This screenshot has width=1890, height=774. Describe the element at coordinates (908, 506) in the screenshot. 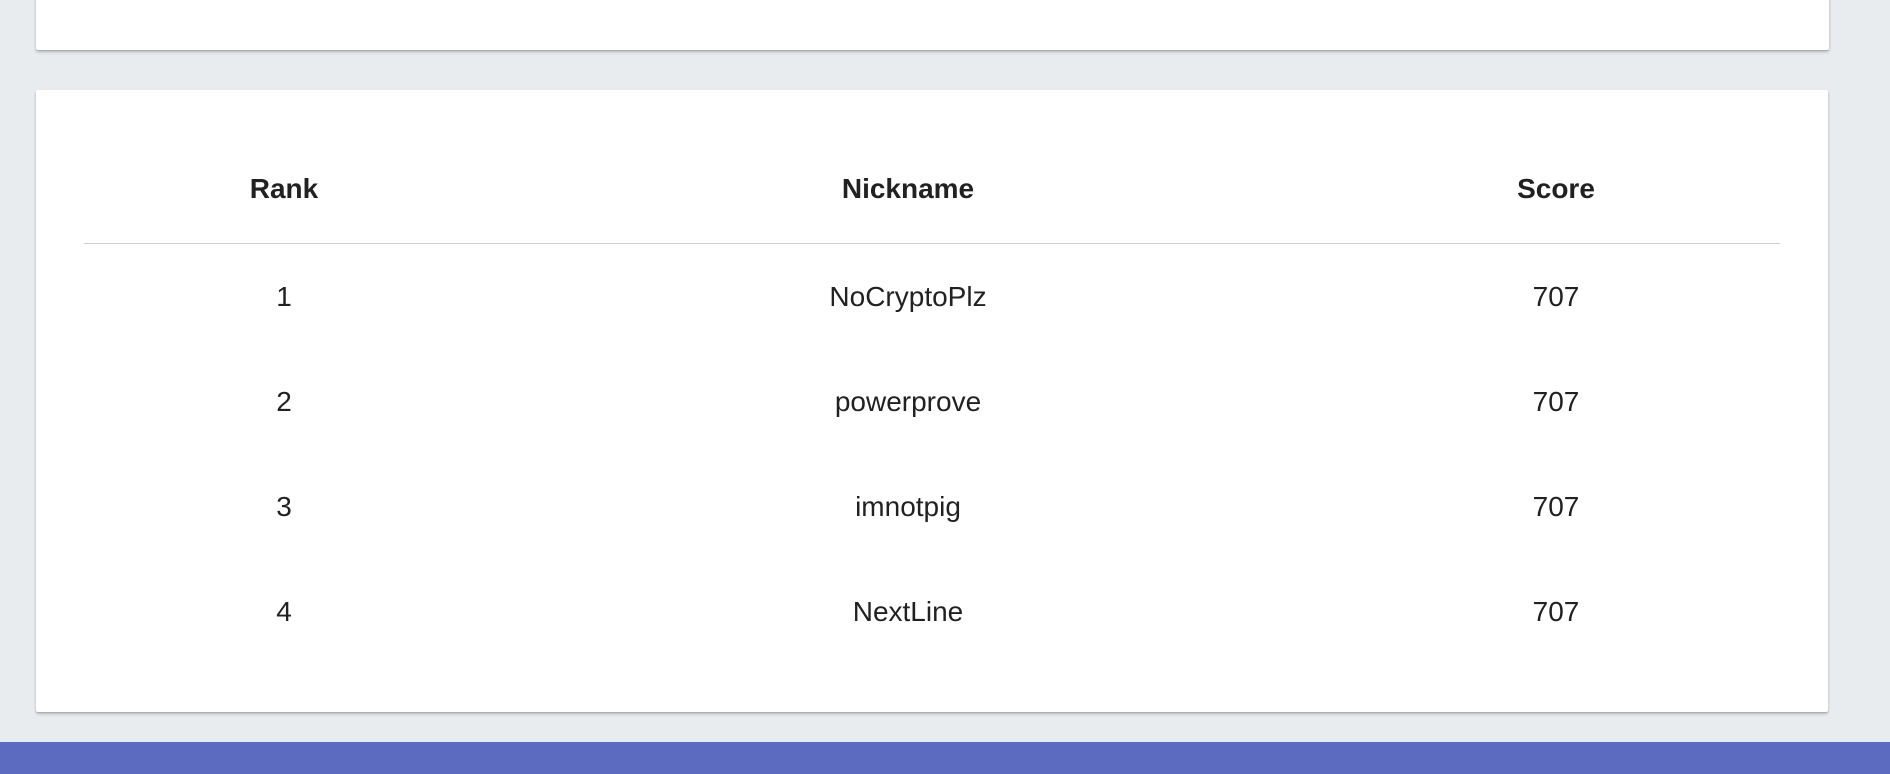

I see `nickname-cell: imnotpig` at that location.